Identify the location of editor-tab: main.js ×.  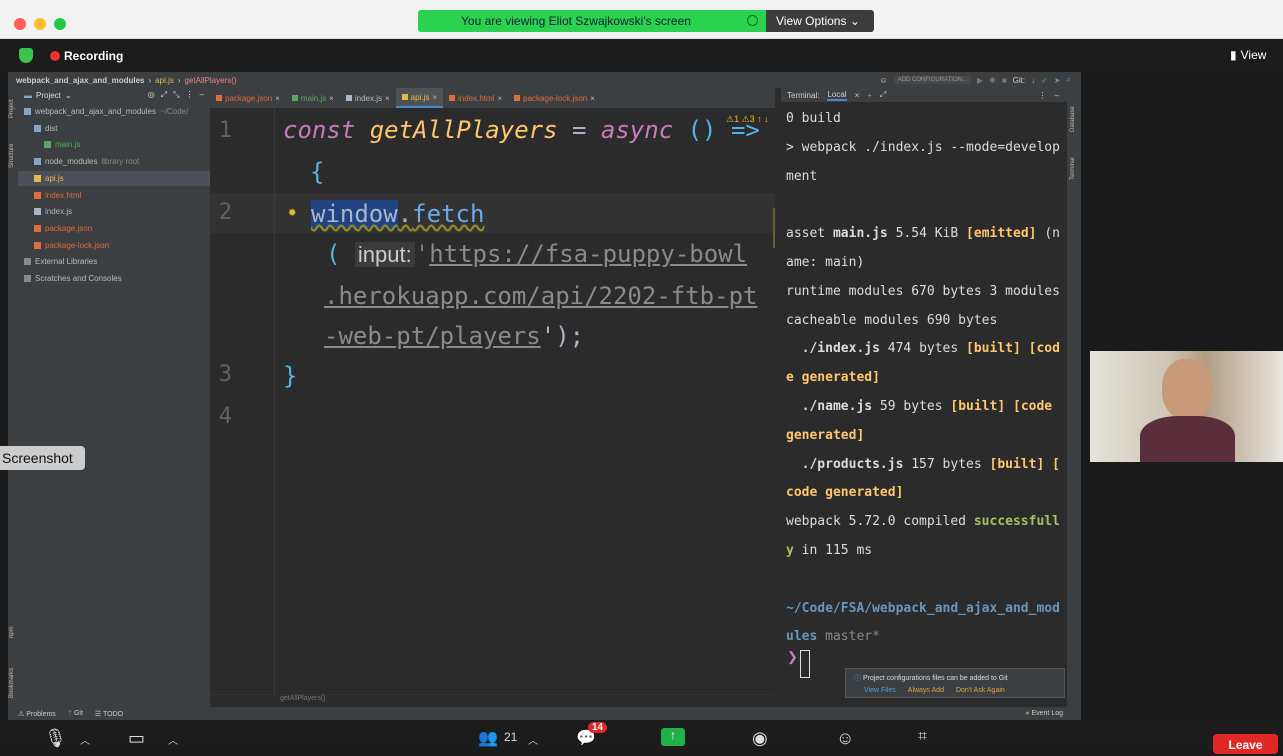
(313, 98).